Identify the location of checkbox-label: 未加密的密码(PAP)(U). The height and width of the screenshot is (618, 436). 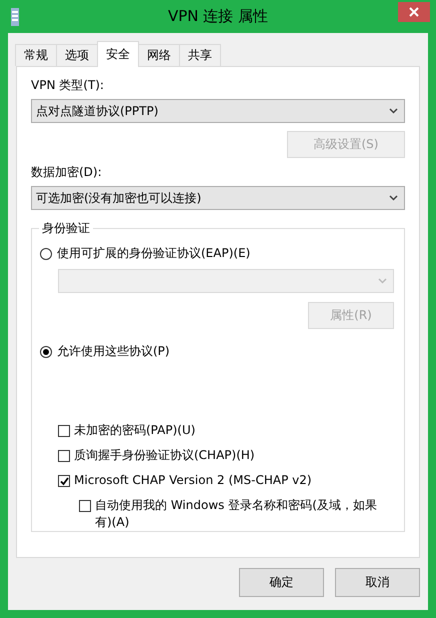
(135, 430).